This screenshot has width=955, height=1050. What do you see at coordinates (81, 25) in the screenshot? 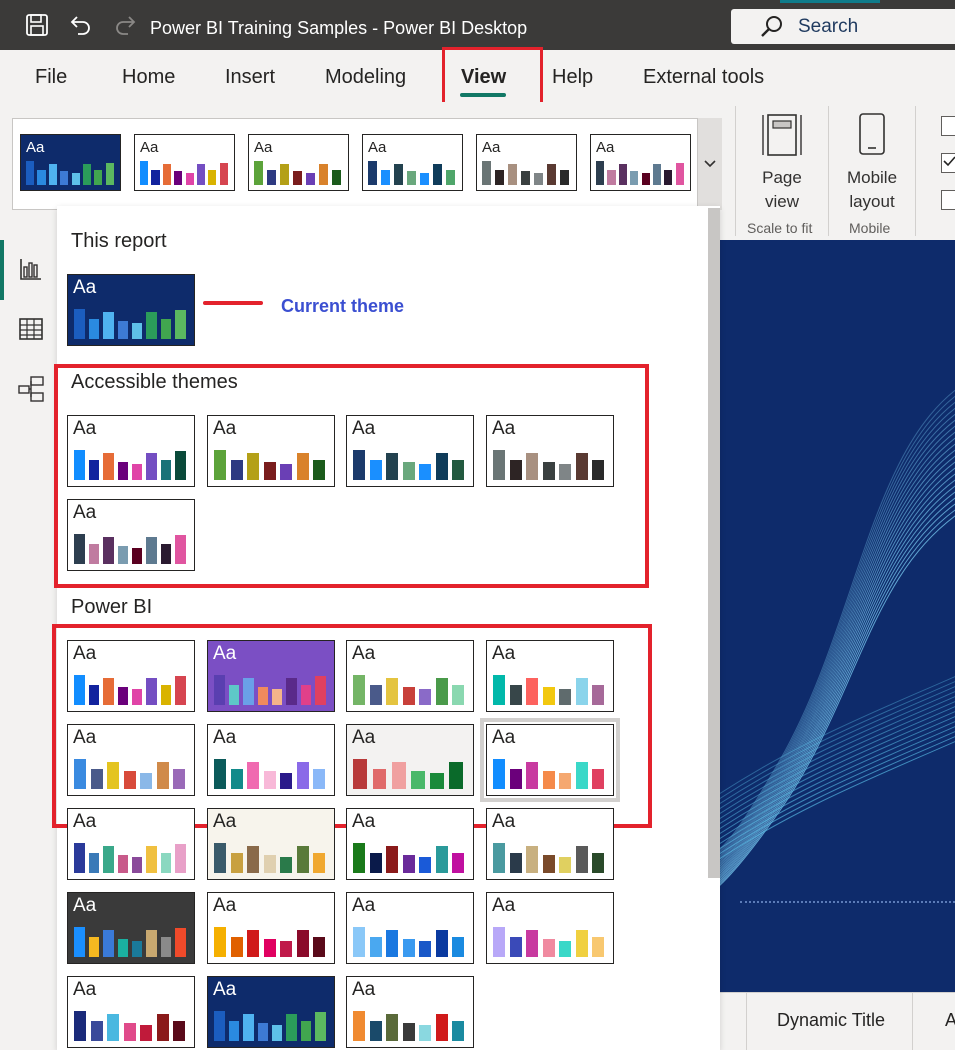
I see `undo-icon` at bounding box center [81, 25].